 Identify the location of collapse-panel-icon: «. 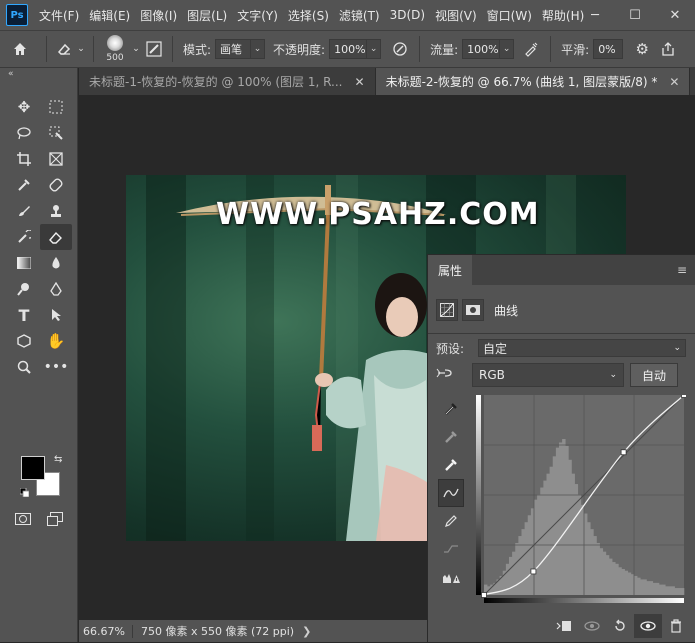
(38, 74).